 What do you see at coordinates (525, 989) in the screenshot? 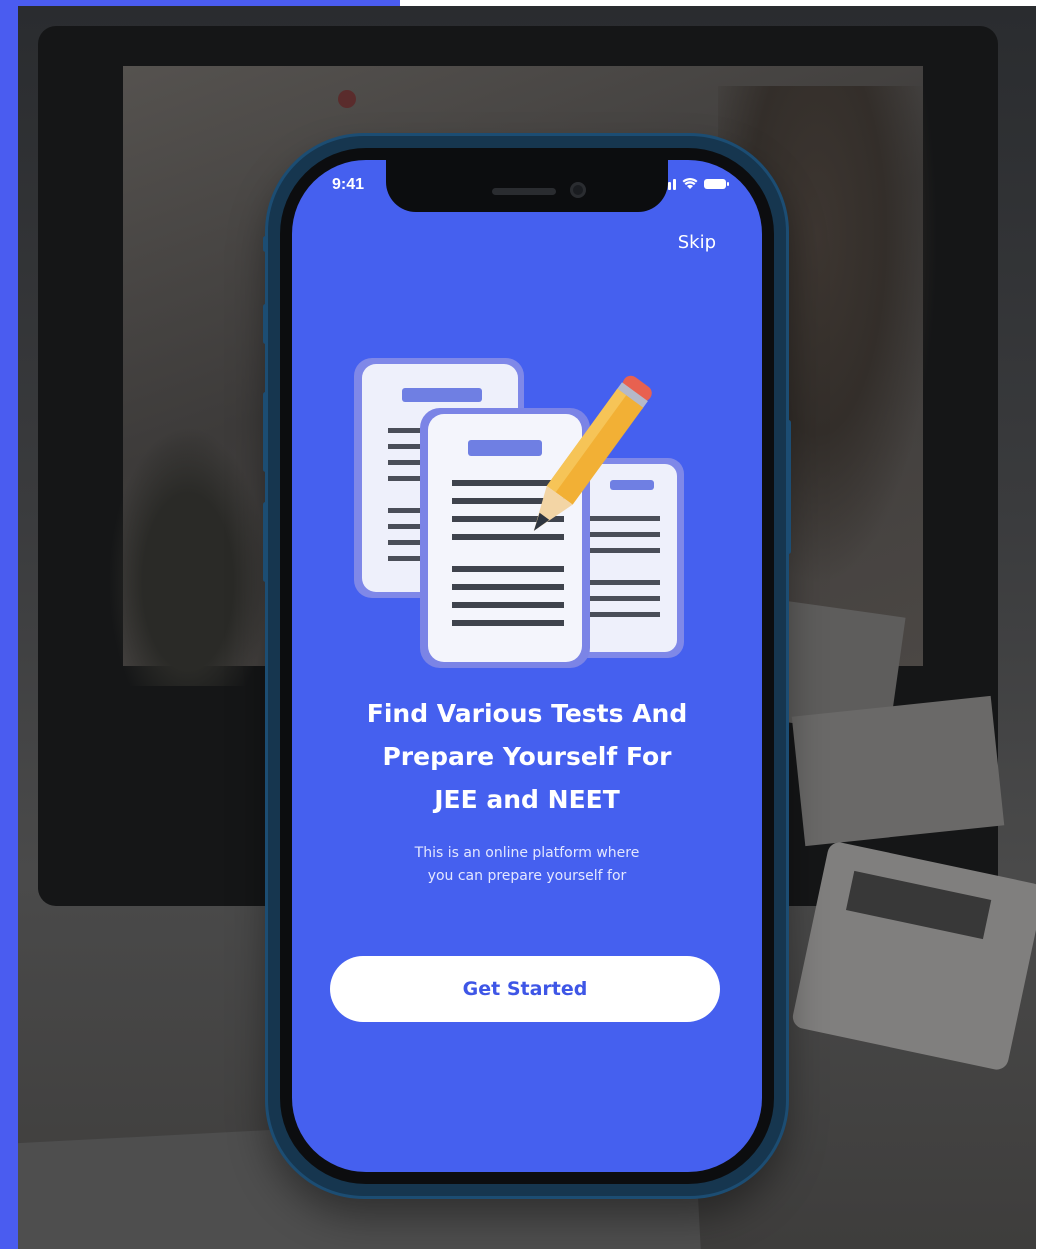
I see `get-started-button: Get Started` at bounding box center [525, 989].